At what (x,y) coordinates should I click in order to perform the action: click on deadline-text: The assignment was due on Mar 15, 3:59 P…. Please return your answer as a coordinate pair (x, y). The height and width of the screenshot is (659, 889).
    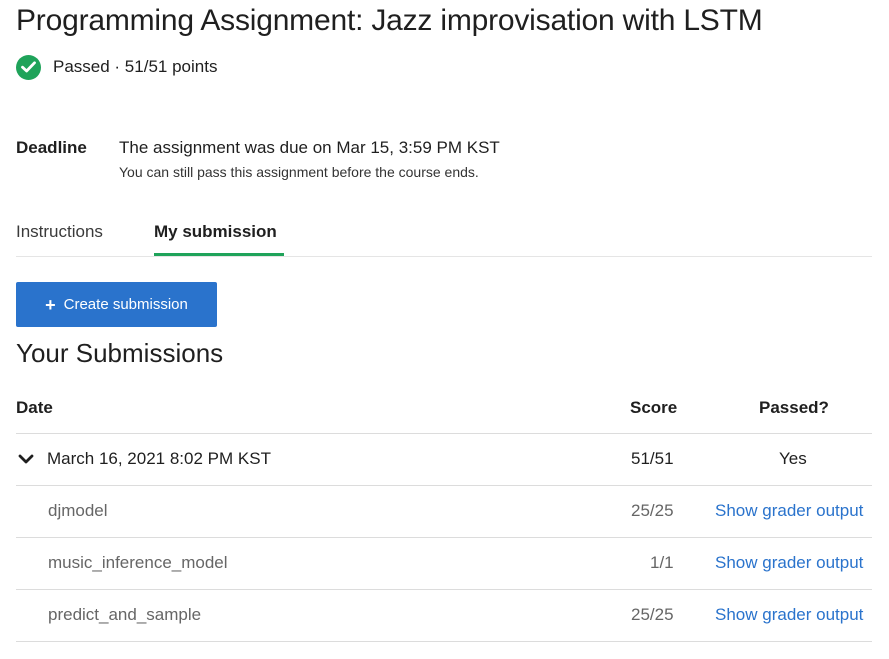
    Looking at the image, I should click on (309, 147).